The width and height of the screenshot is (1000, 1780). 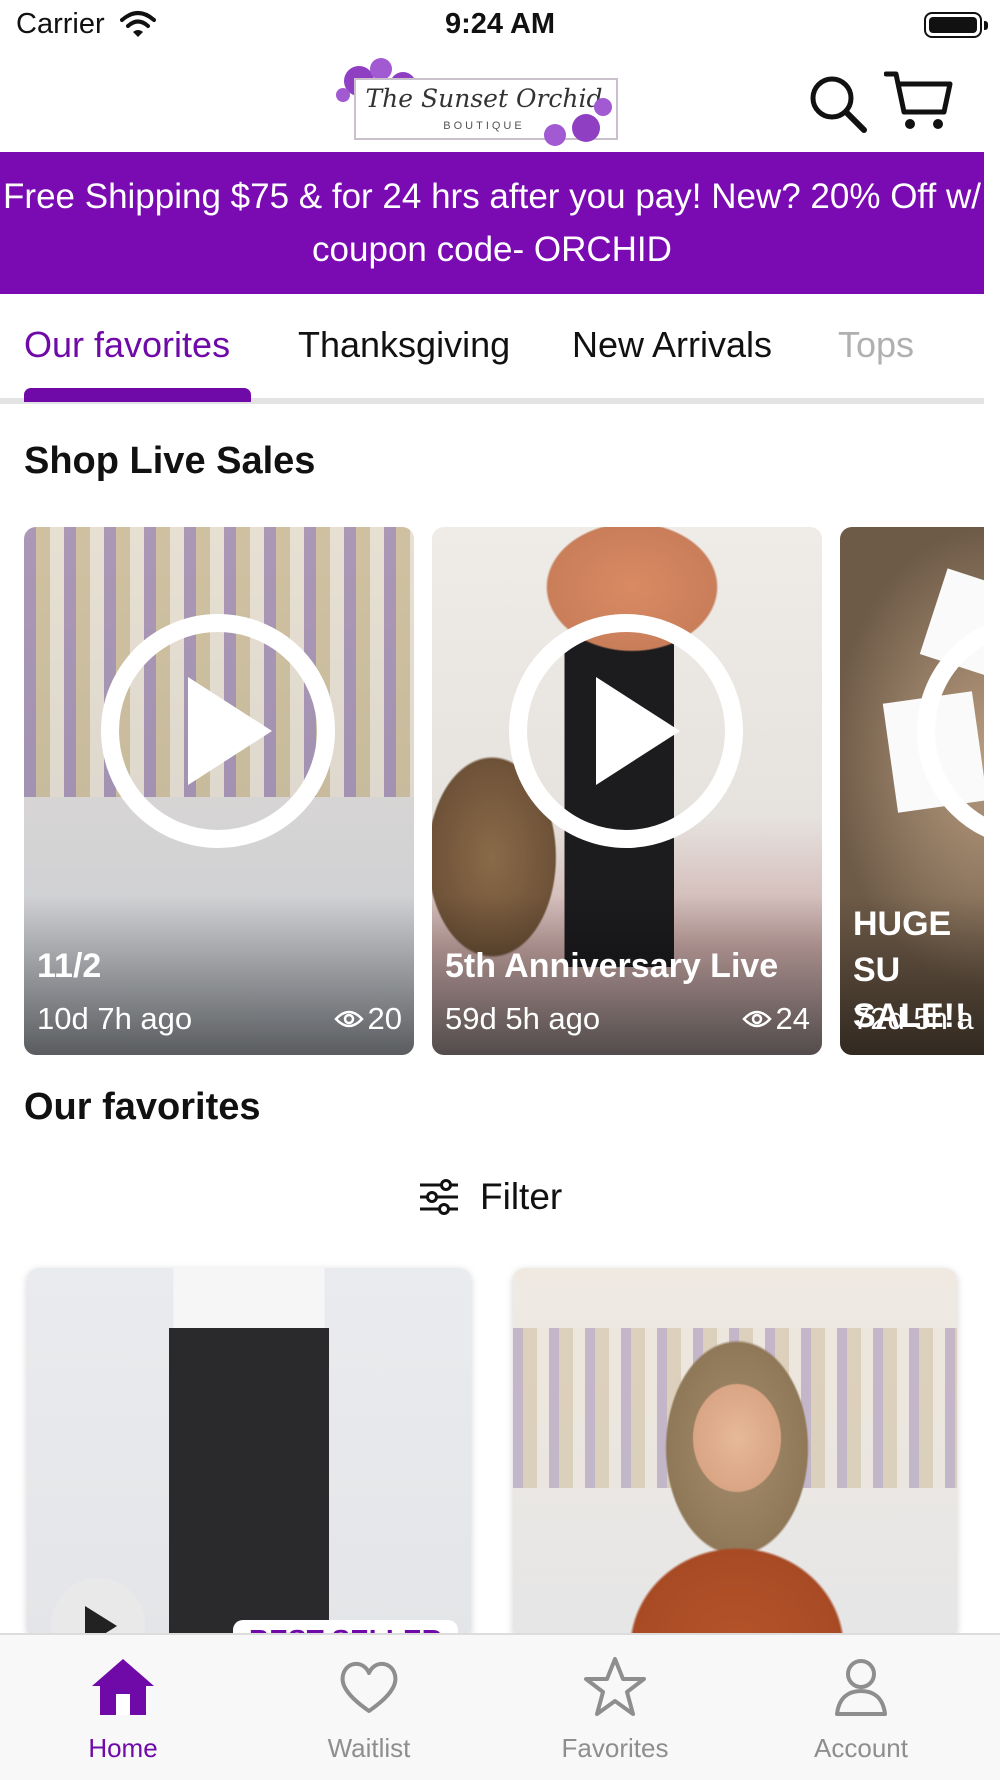 I want to click on nav-waitlist-label: Waitlist, so click(x=369, y=1748).